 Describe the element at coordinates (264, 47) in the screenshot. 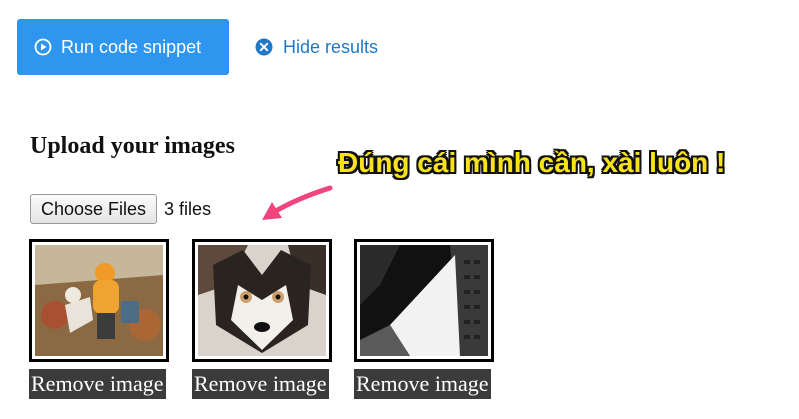

I see `close-circle-icon` at that location.